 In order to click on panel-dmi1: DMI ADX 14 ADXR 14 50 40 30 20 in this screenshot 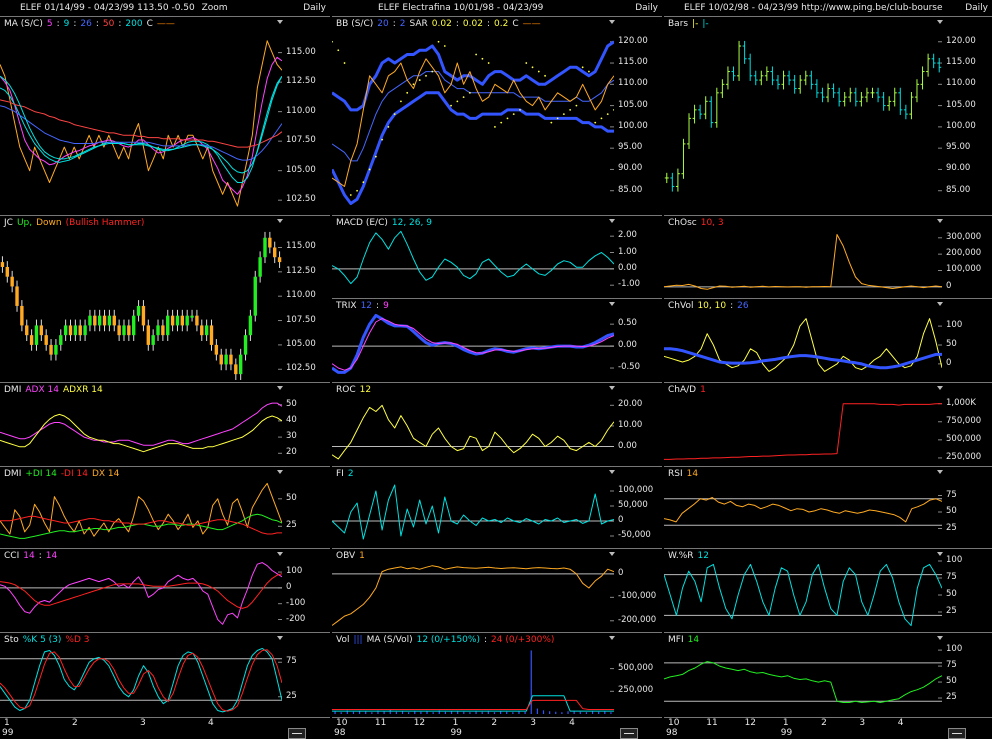, I will do `click(165, 424)`.